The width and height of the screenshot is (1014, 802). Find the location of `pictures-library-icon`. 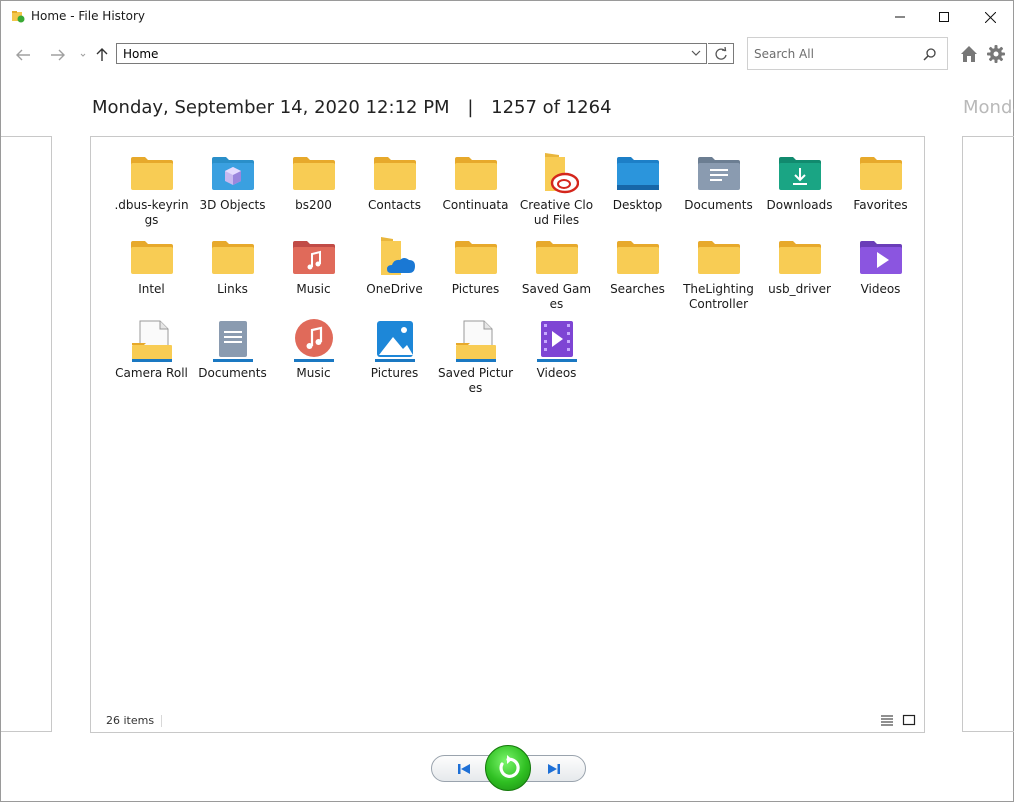

pictures-library-icon is located at coordinates (395, 341).